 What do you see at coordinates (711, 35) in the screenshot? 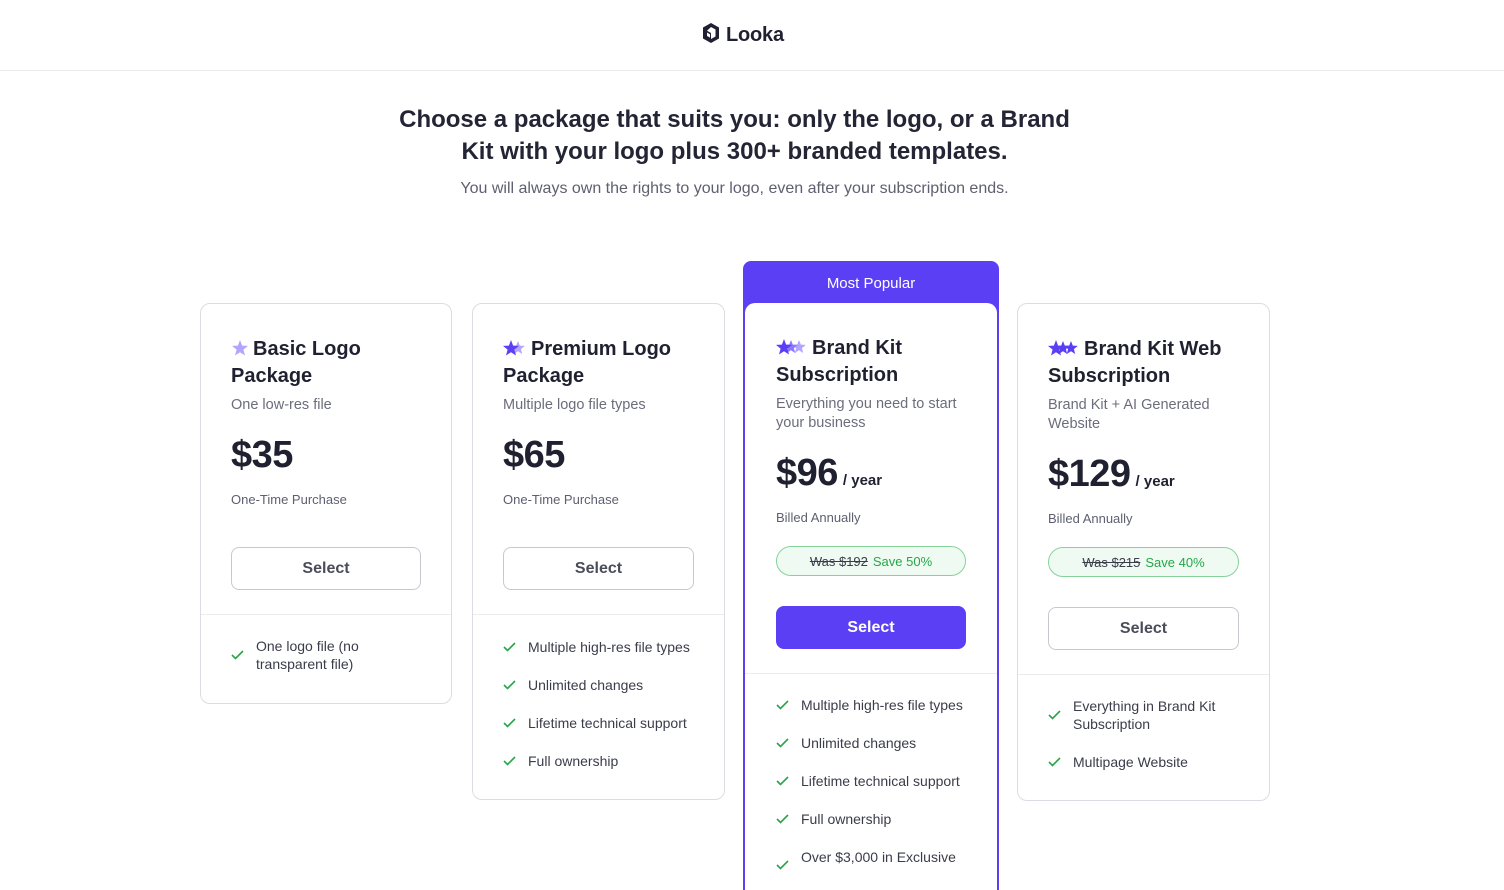
I see `looka-logo-icon` at bounding box center [711, 35].